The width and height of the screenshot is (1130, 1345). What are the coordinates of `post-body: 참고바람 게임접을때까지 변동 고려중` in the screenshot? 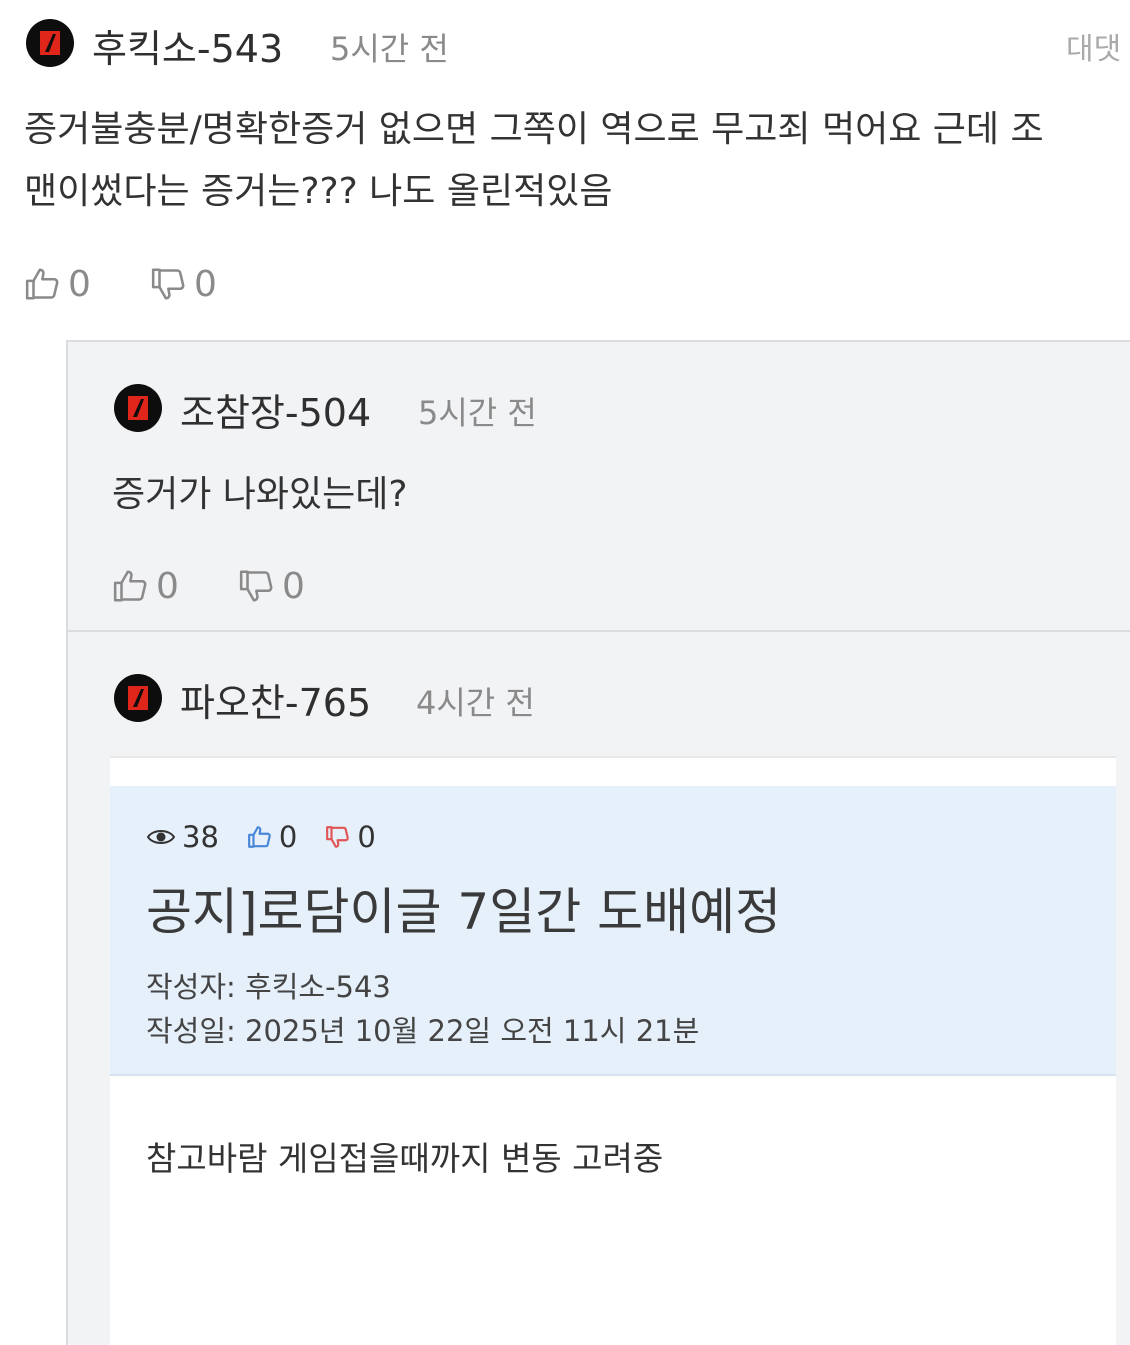 It's located at (405, 1158).